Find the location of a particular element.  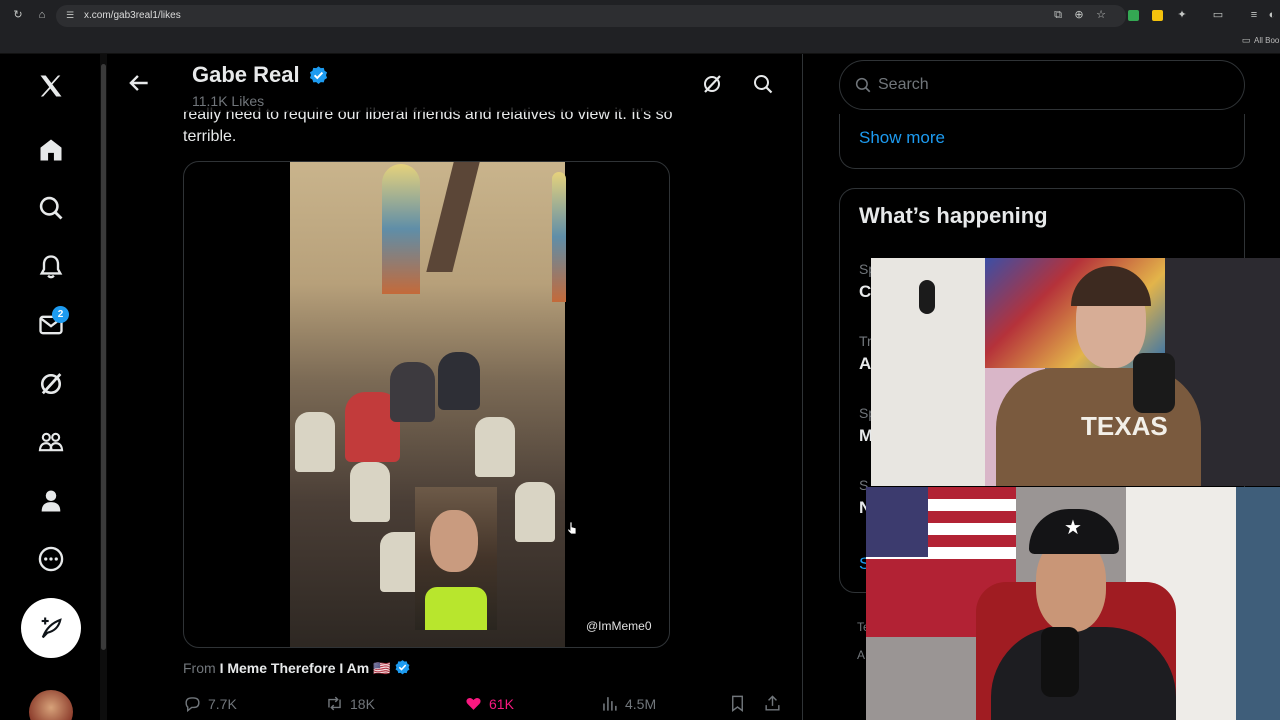

heart-filled-icon is located at coordinates (473, 703).